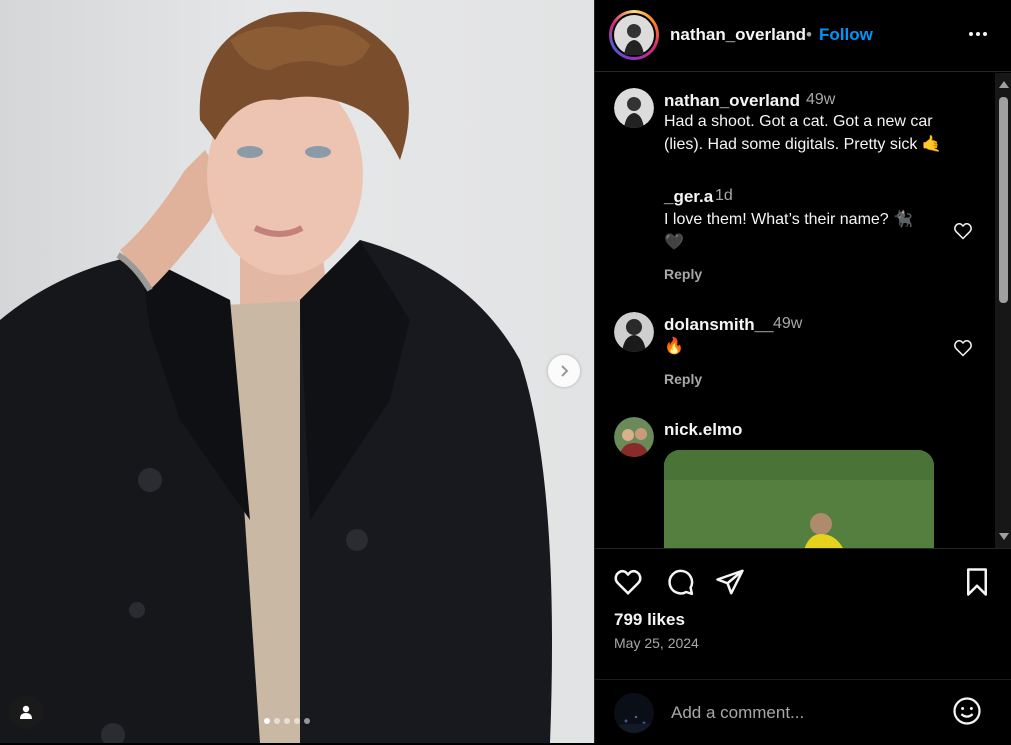 This screenshot has width=1011, height=745. I want to click on scroll-thumb, so click(1003, 200).